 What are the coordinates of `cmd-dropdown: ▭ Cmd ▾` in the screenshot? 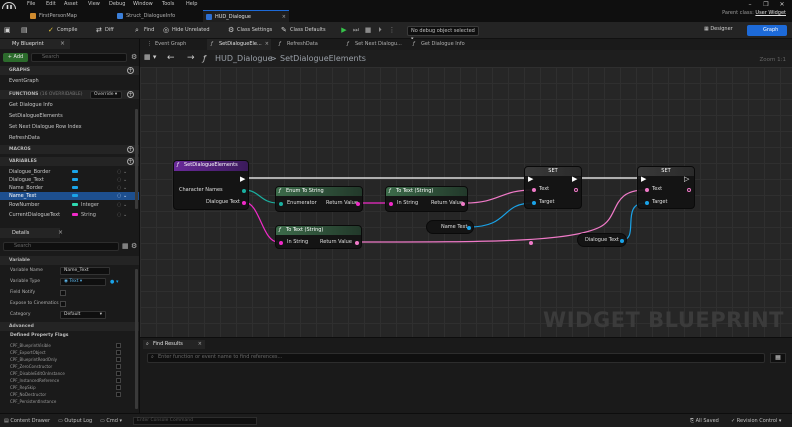 It's located at (111, 421).